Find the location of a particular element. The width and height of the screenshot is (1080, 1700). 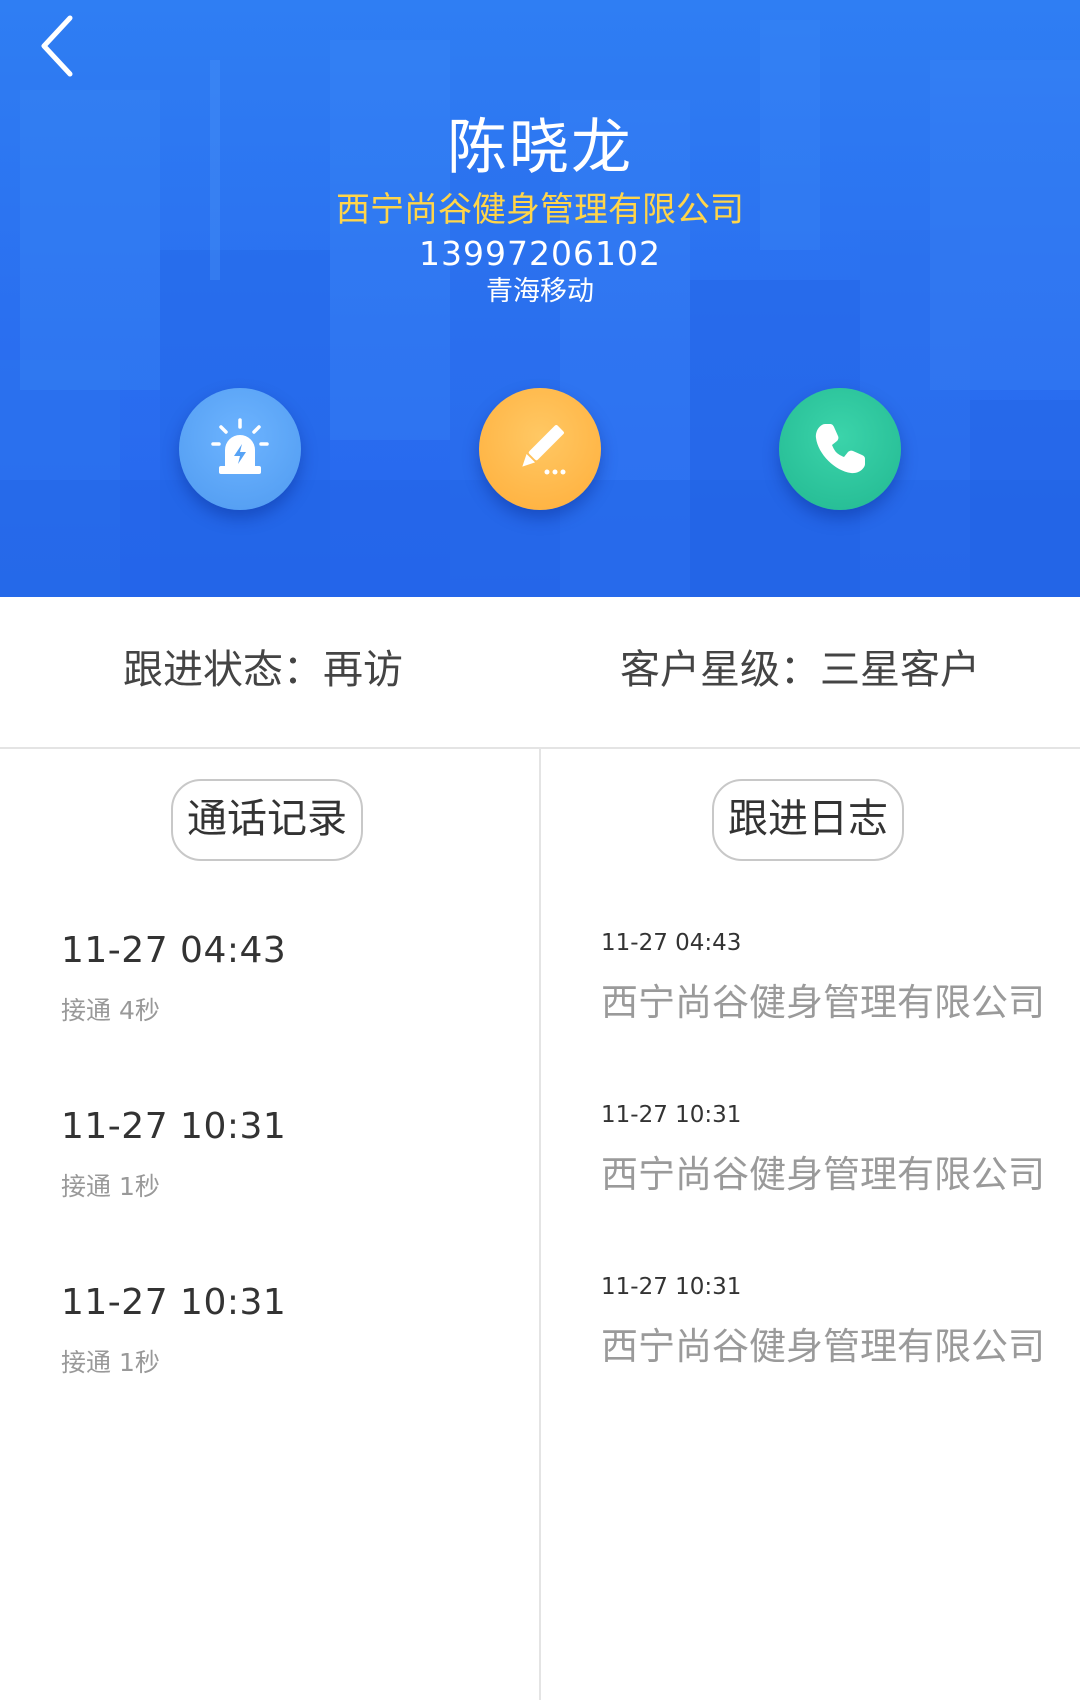

tab-call-records: 通话记录 is located at coordinates (267, 820).